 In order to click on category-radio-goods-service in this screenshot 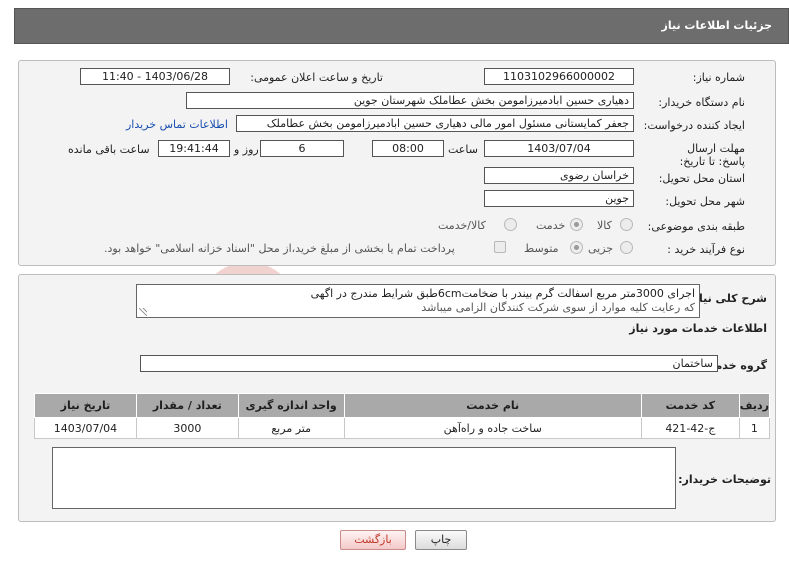, I will do `click(510, 224)`.